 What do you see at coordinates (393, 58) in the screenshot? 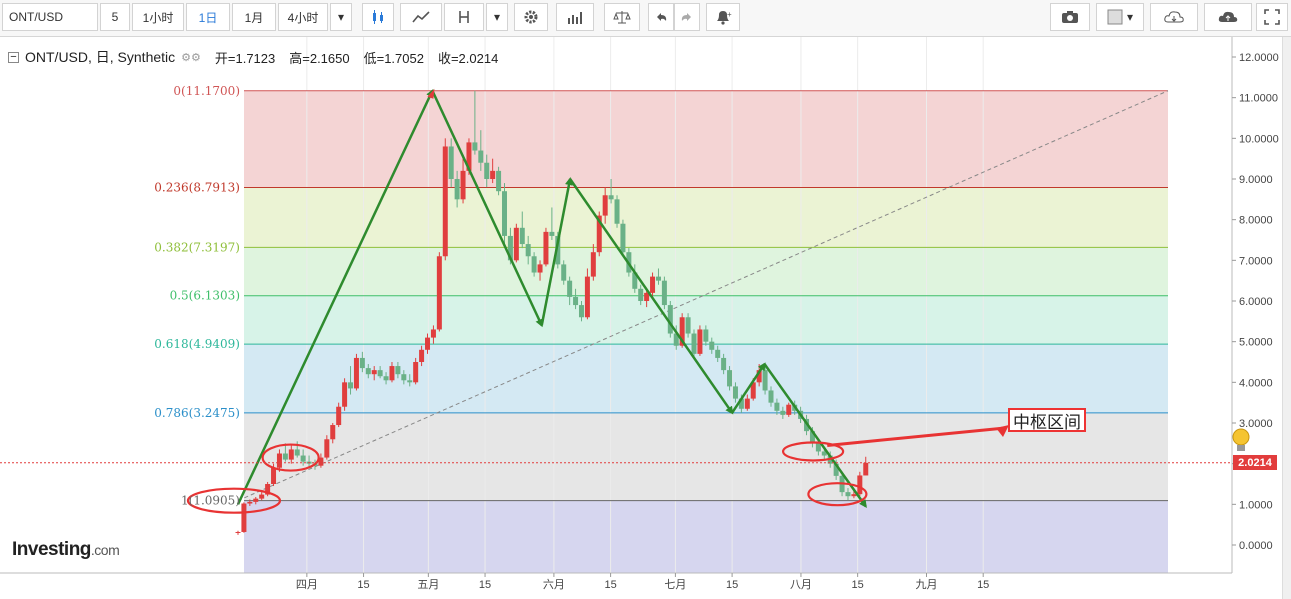
I see `legend-low: 低=1.7052` at bounding box center [393, 58].